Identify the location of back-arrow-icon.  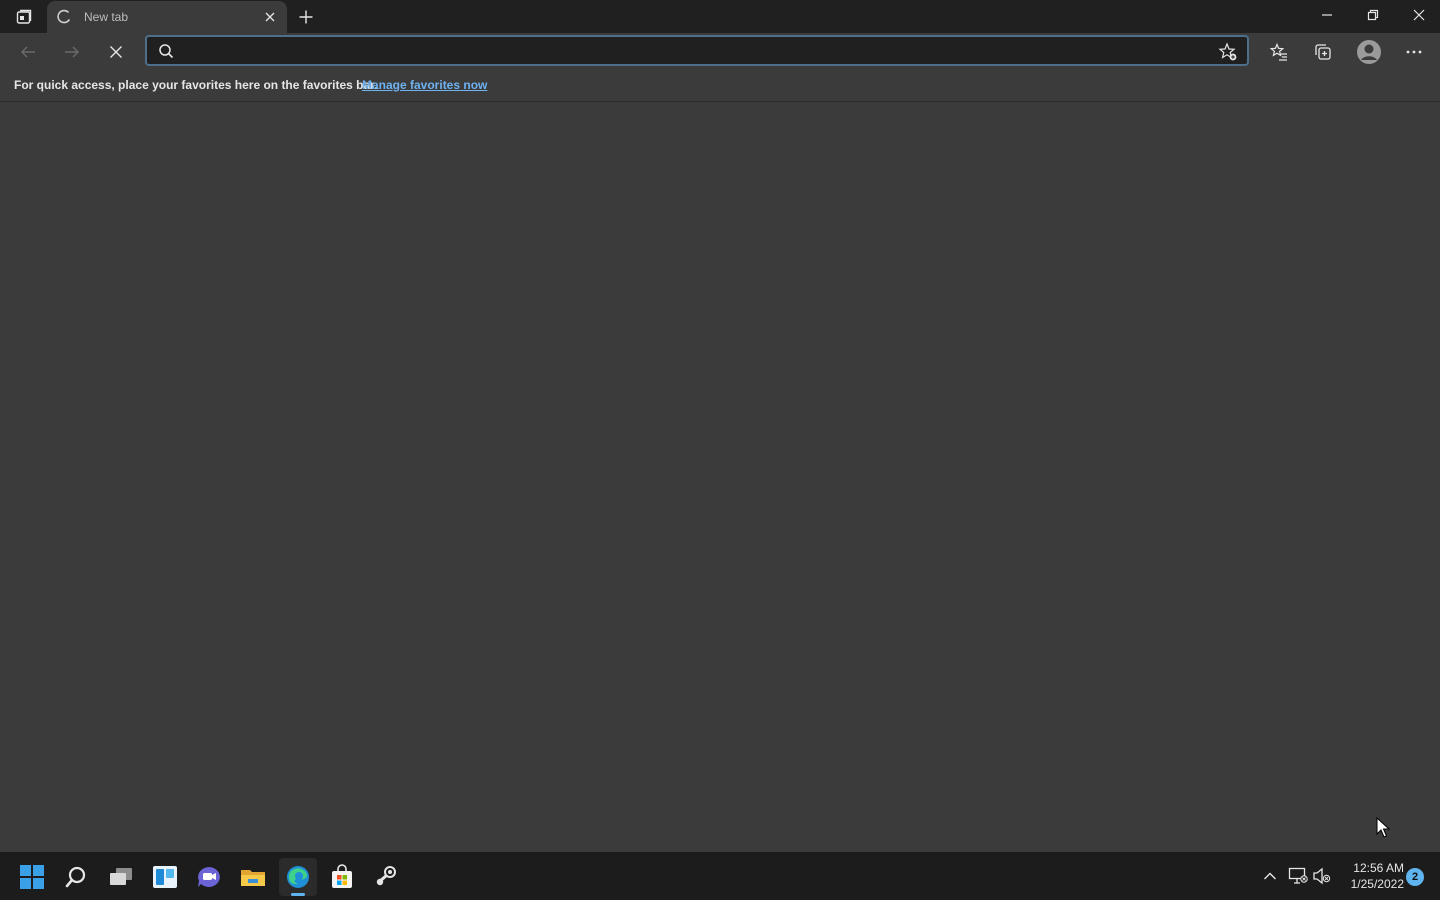
(28, 52).